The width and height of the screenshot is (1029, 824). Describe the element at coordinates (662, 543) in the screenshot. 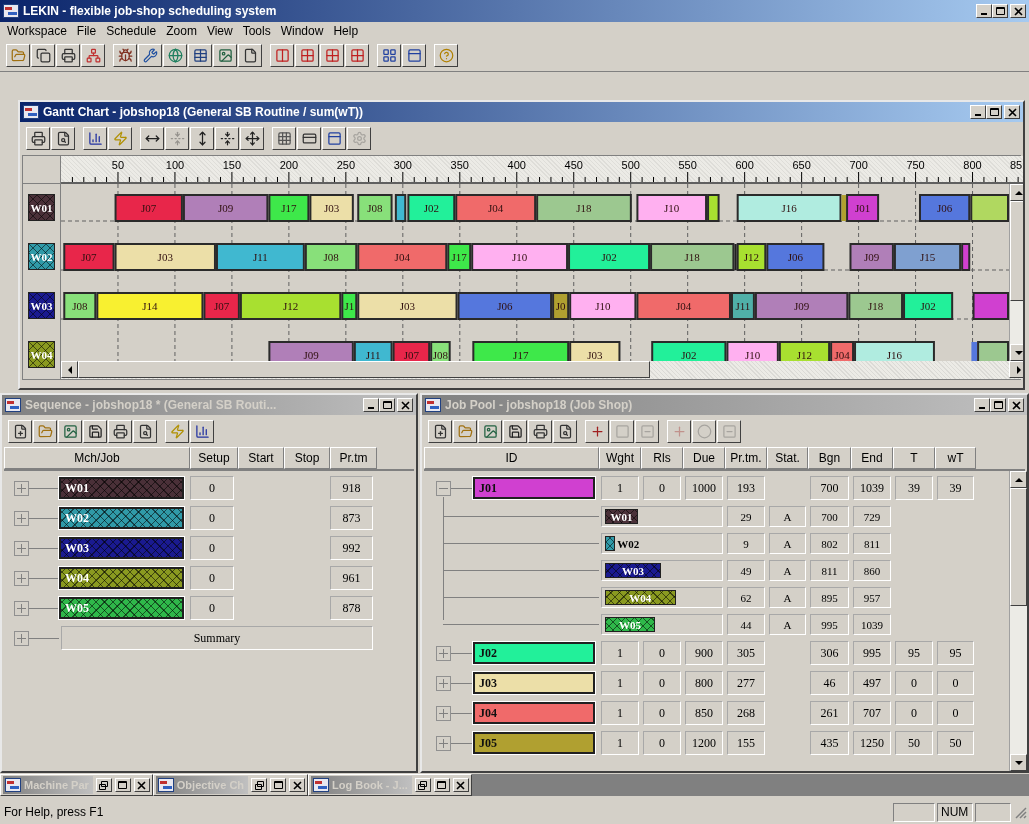

I see `operation-cell: W02` at that location.